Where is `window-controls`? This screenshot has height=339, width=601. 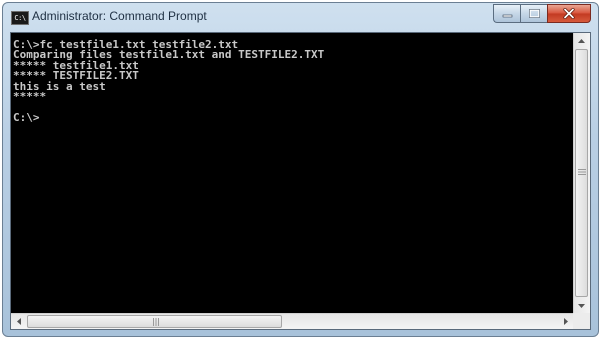 window-controls is located at coordinates (542, 13).